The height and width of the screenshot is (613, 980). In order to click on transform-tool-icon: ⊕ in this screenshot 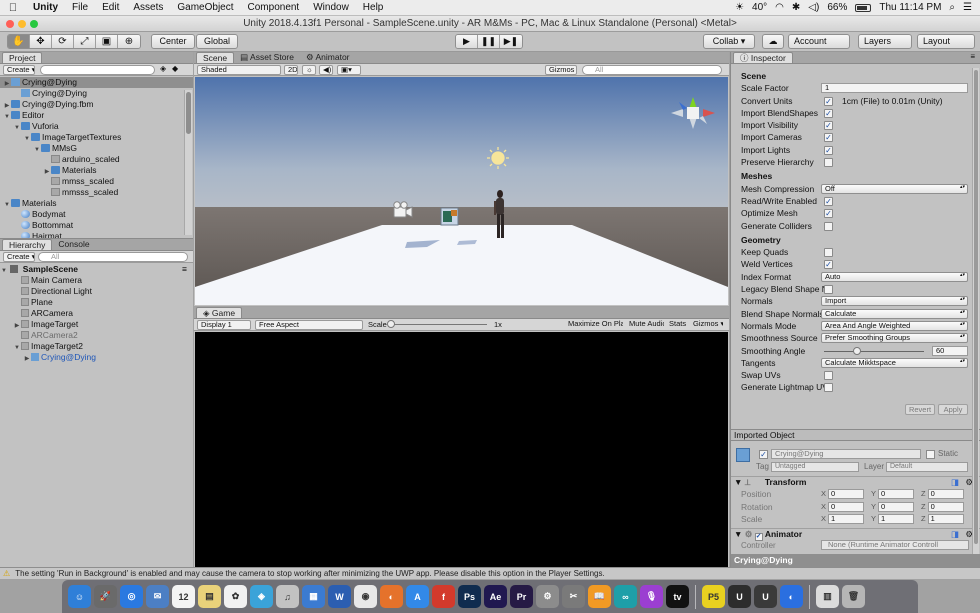, I will do `click(129, 41)`.